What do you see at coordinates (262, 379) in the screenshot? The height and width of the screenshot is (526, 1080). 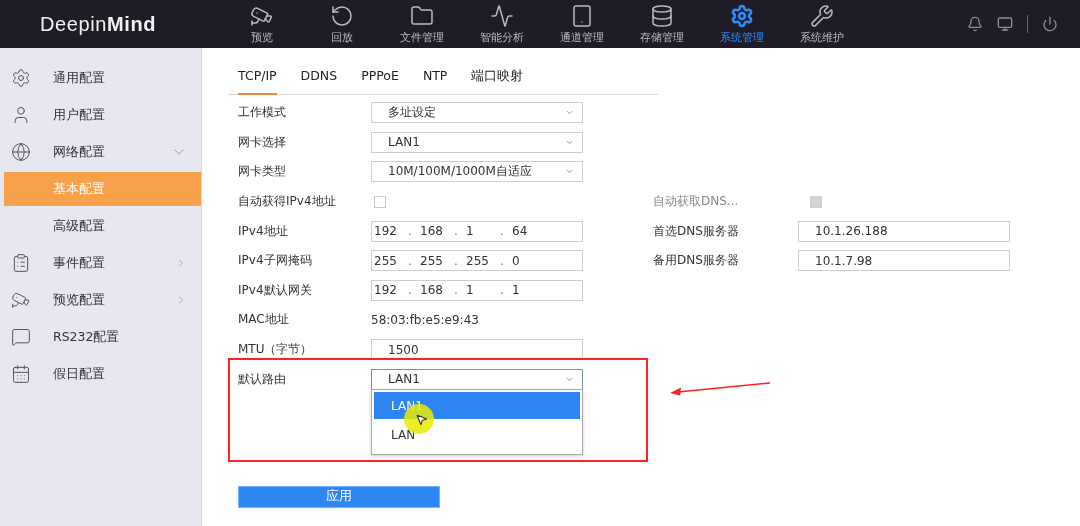 I see `field-label: 默认路由` at bounding box center [262, 379].